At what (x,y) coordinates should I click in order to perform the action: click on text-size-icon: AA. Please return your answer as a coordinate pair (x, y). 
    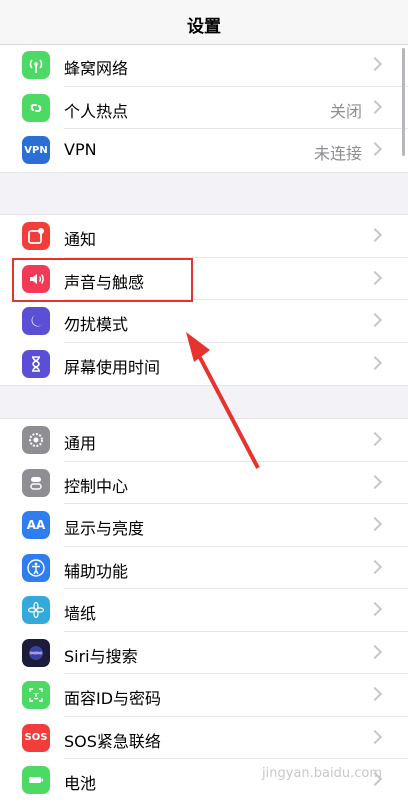
    Looking at the image, I should click on (36, 525).